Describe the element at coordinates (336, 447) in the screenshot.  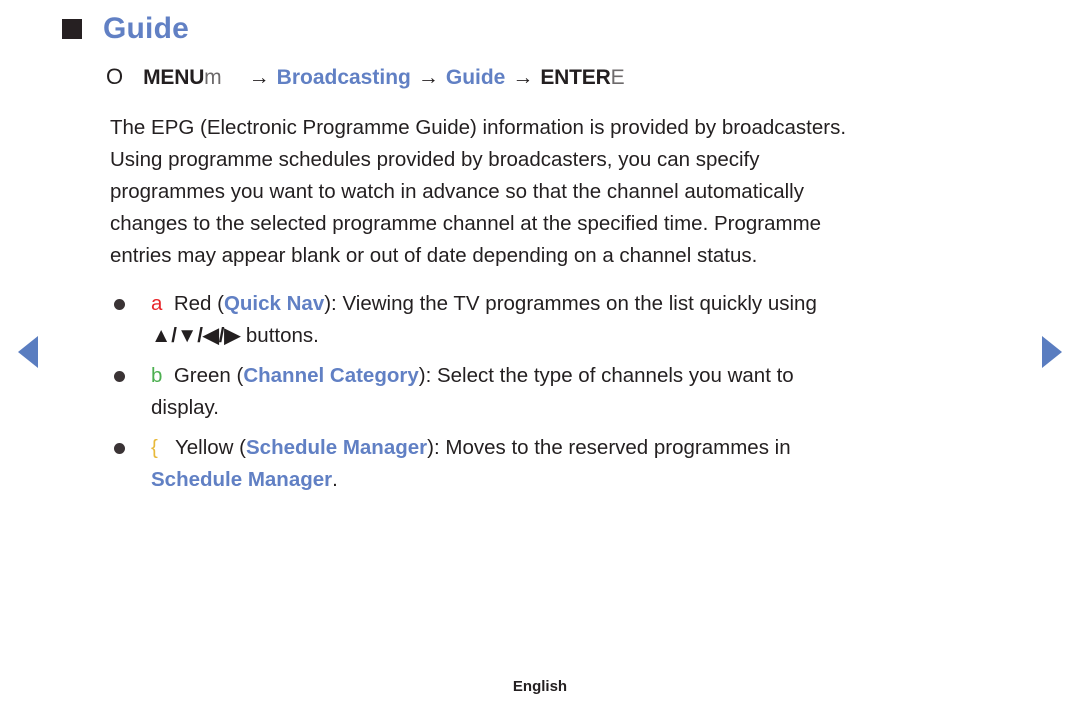
I see `feature-label-schedule-manager: Schedule Manager` at that location.